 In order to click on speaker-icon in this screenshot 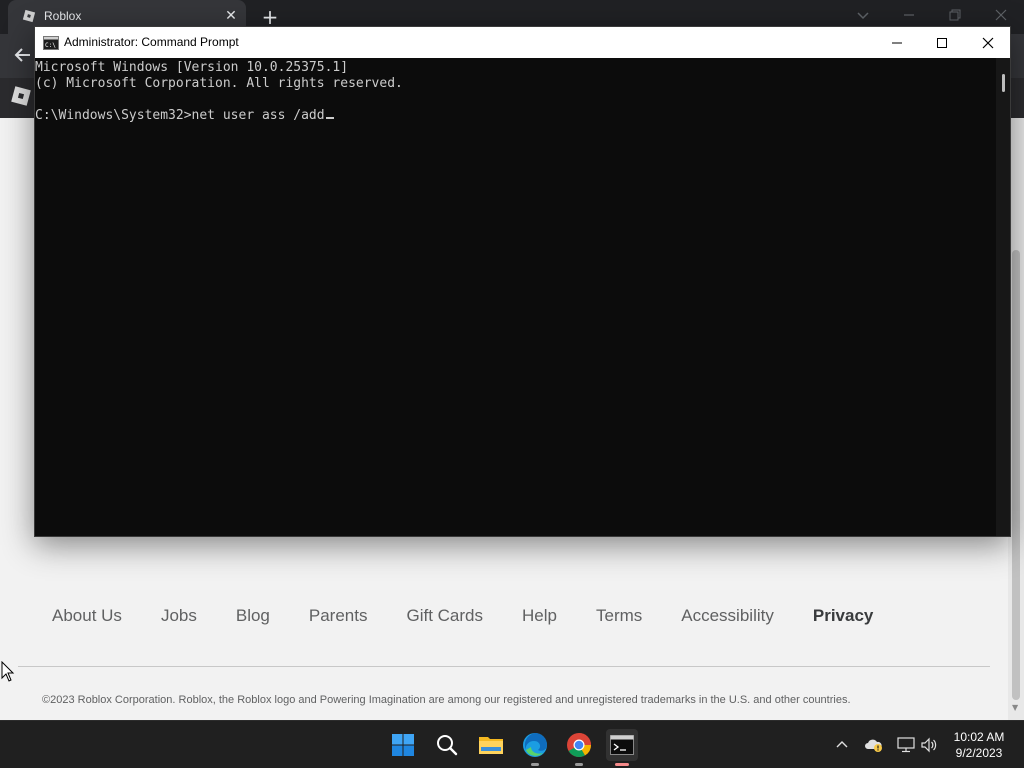, I will do `click(929, 745)`.